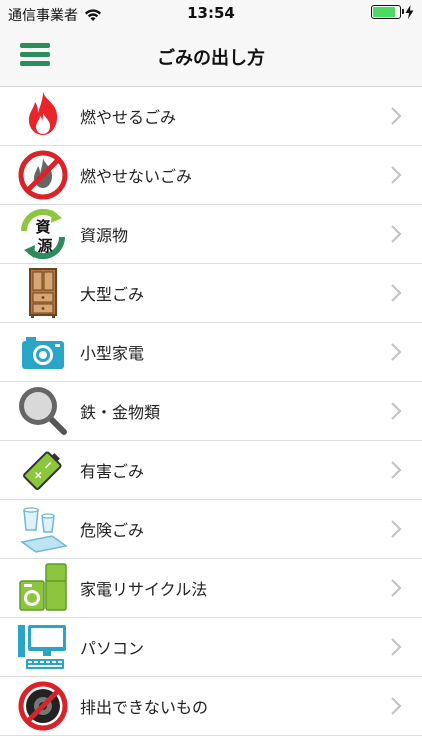 This screenshot has width=422, height=750. I want to click on status-time: 13:54, so click(211, 13).